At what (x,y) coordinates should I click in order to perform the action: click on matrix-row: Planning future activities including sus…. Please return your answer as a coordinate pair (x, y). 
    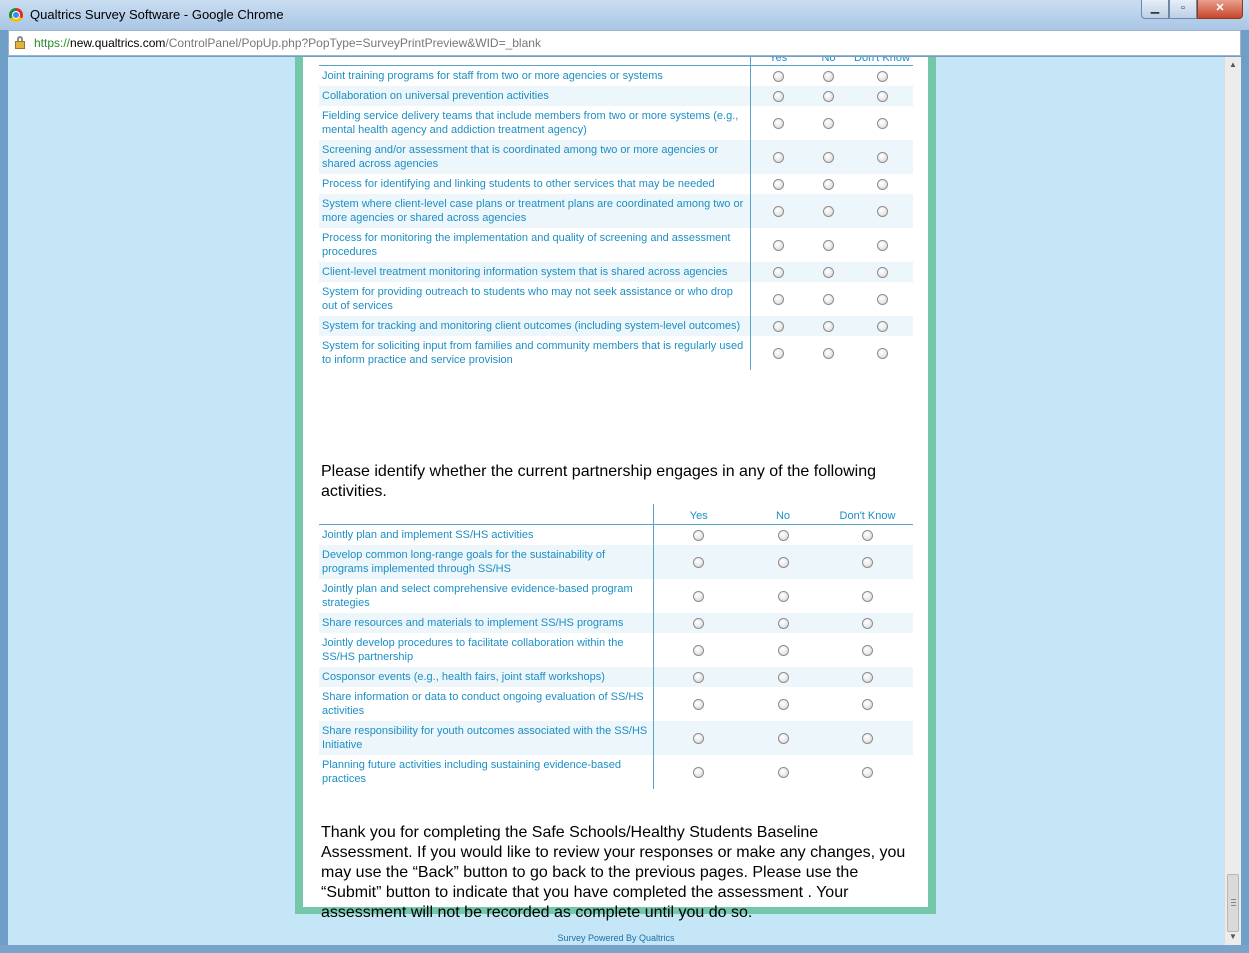
    Looking at the image, I should click on (616, 772).